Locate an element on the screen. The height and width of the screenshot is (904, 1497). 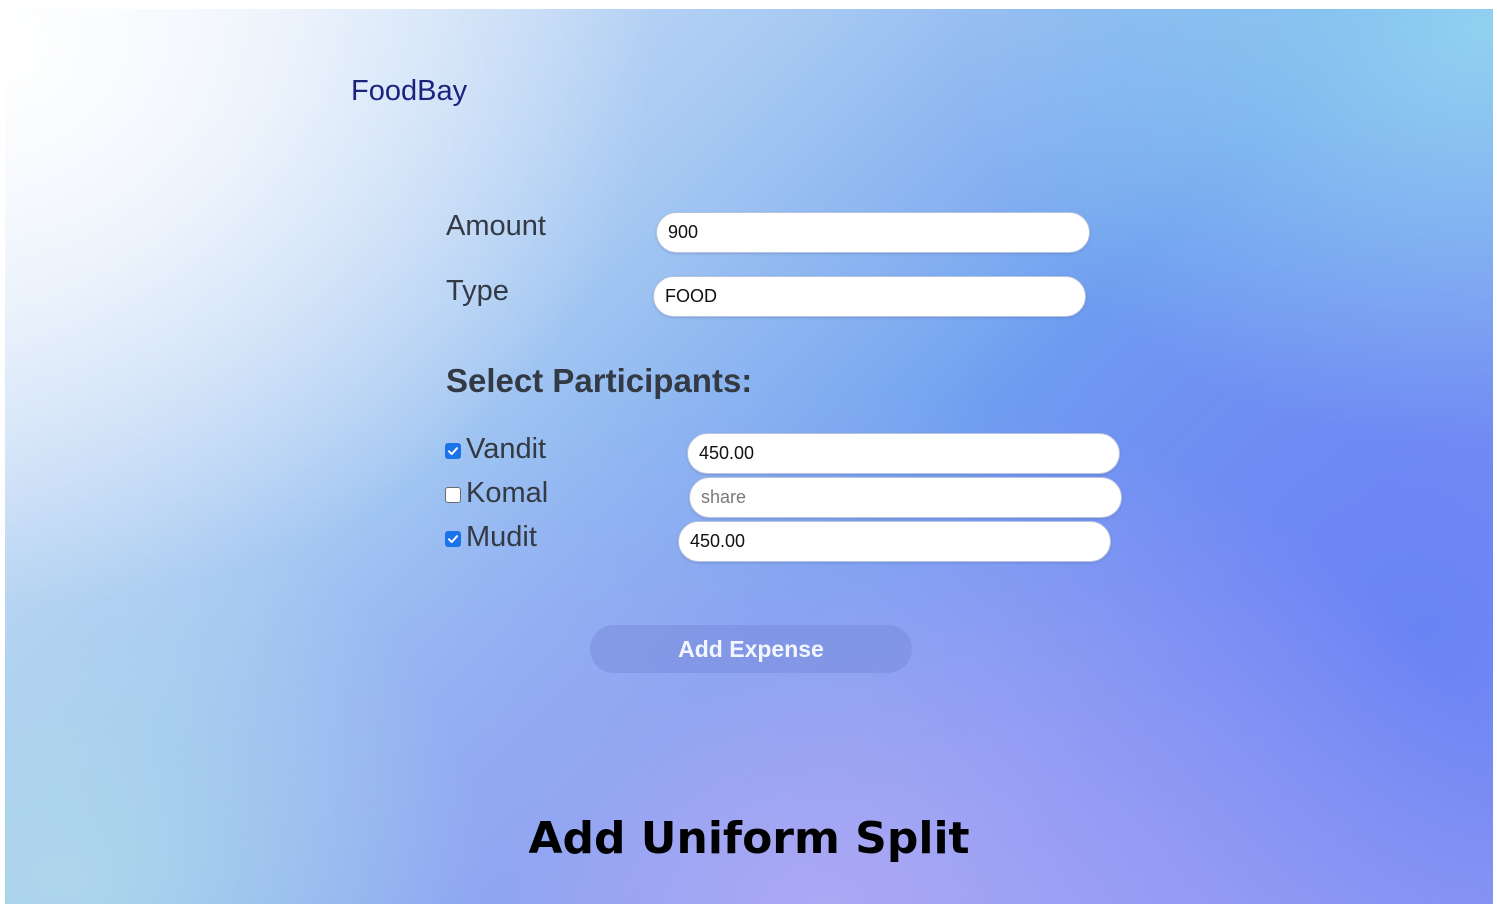
participant-mudit-share-input is located at coordinates (894, 541).